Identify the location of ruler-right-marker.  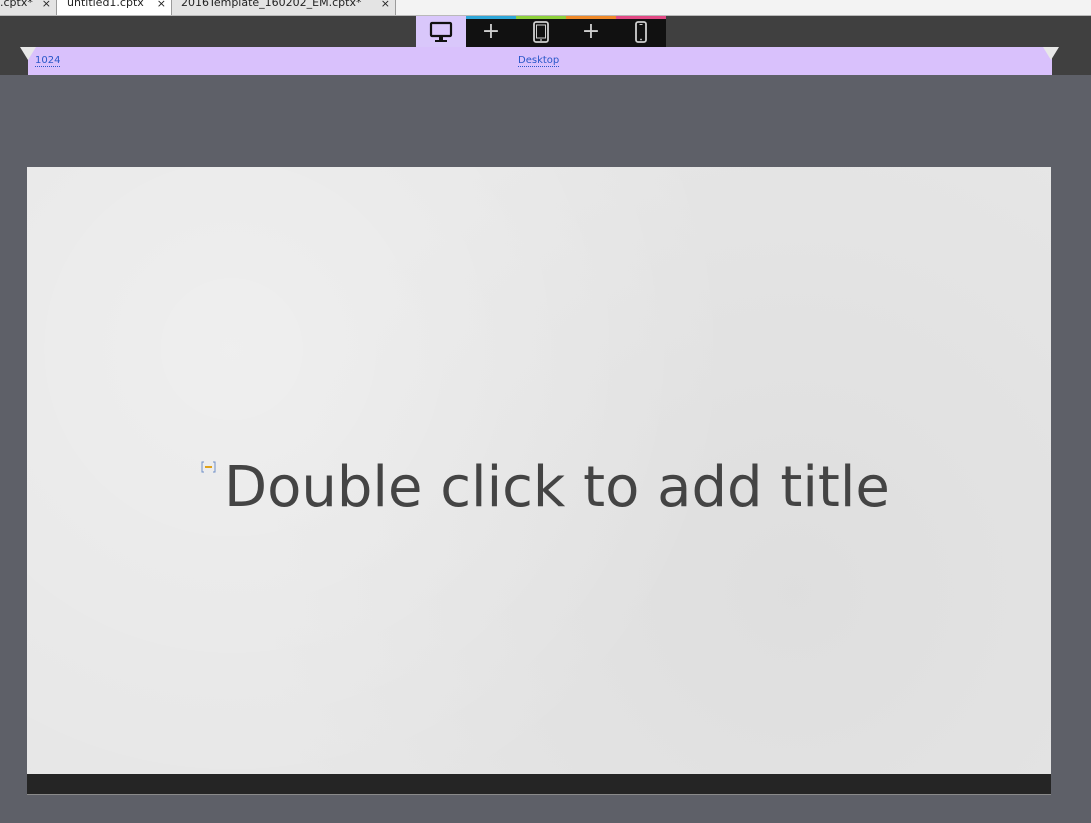
(1051, 53).